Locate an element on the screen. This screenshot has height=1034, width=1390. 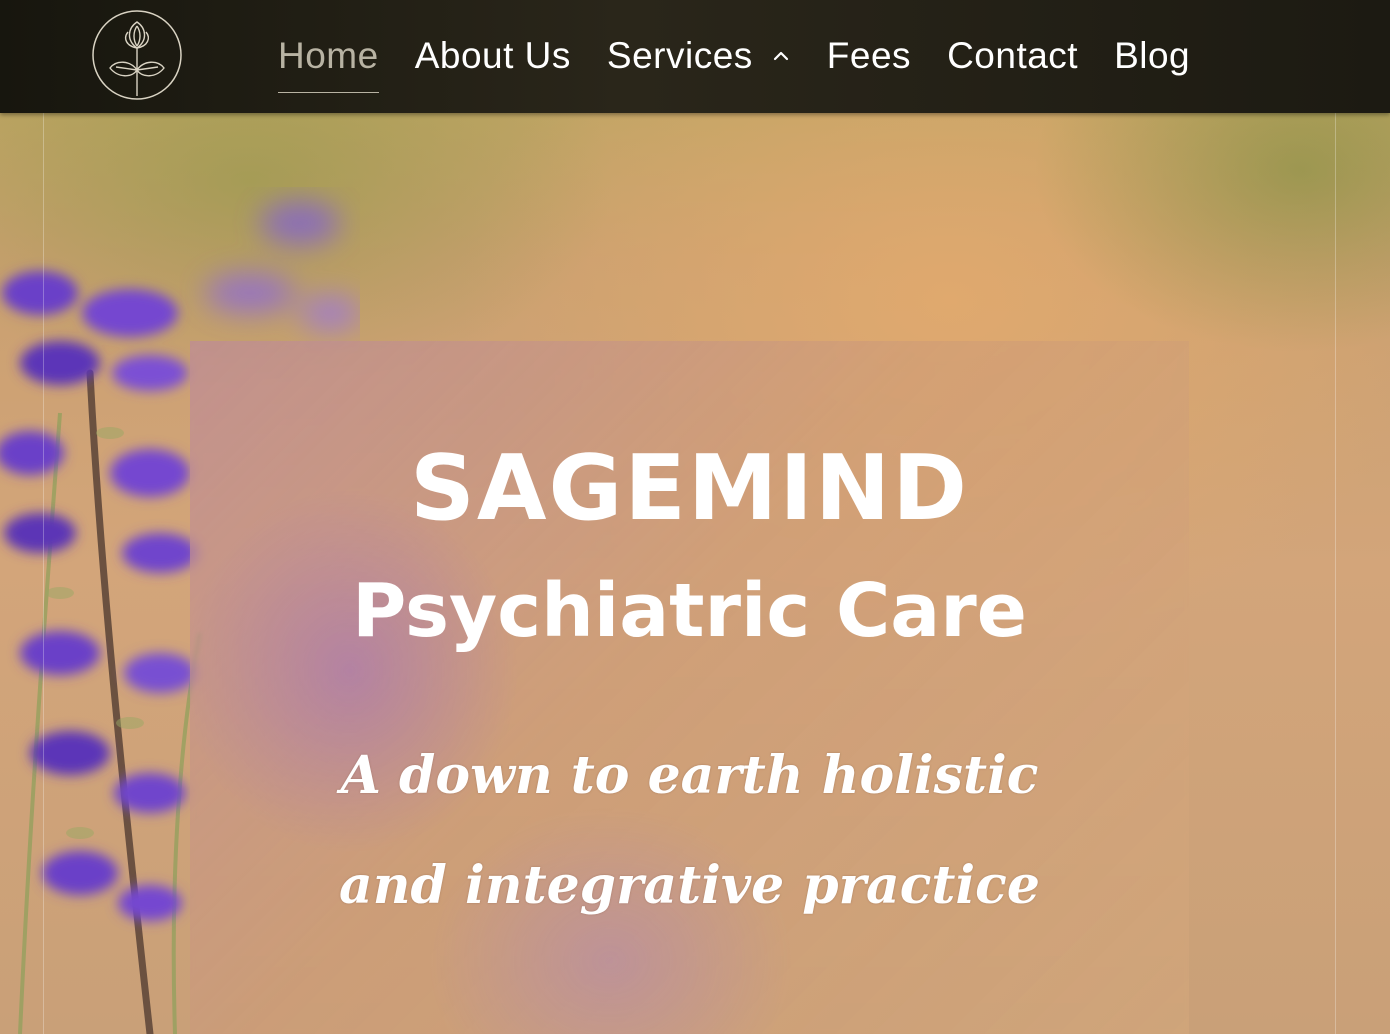
nav-fees-label: Fees is located at coordinates (869, 55).